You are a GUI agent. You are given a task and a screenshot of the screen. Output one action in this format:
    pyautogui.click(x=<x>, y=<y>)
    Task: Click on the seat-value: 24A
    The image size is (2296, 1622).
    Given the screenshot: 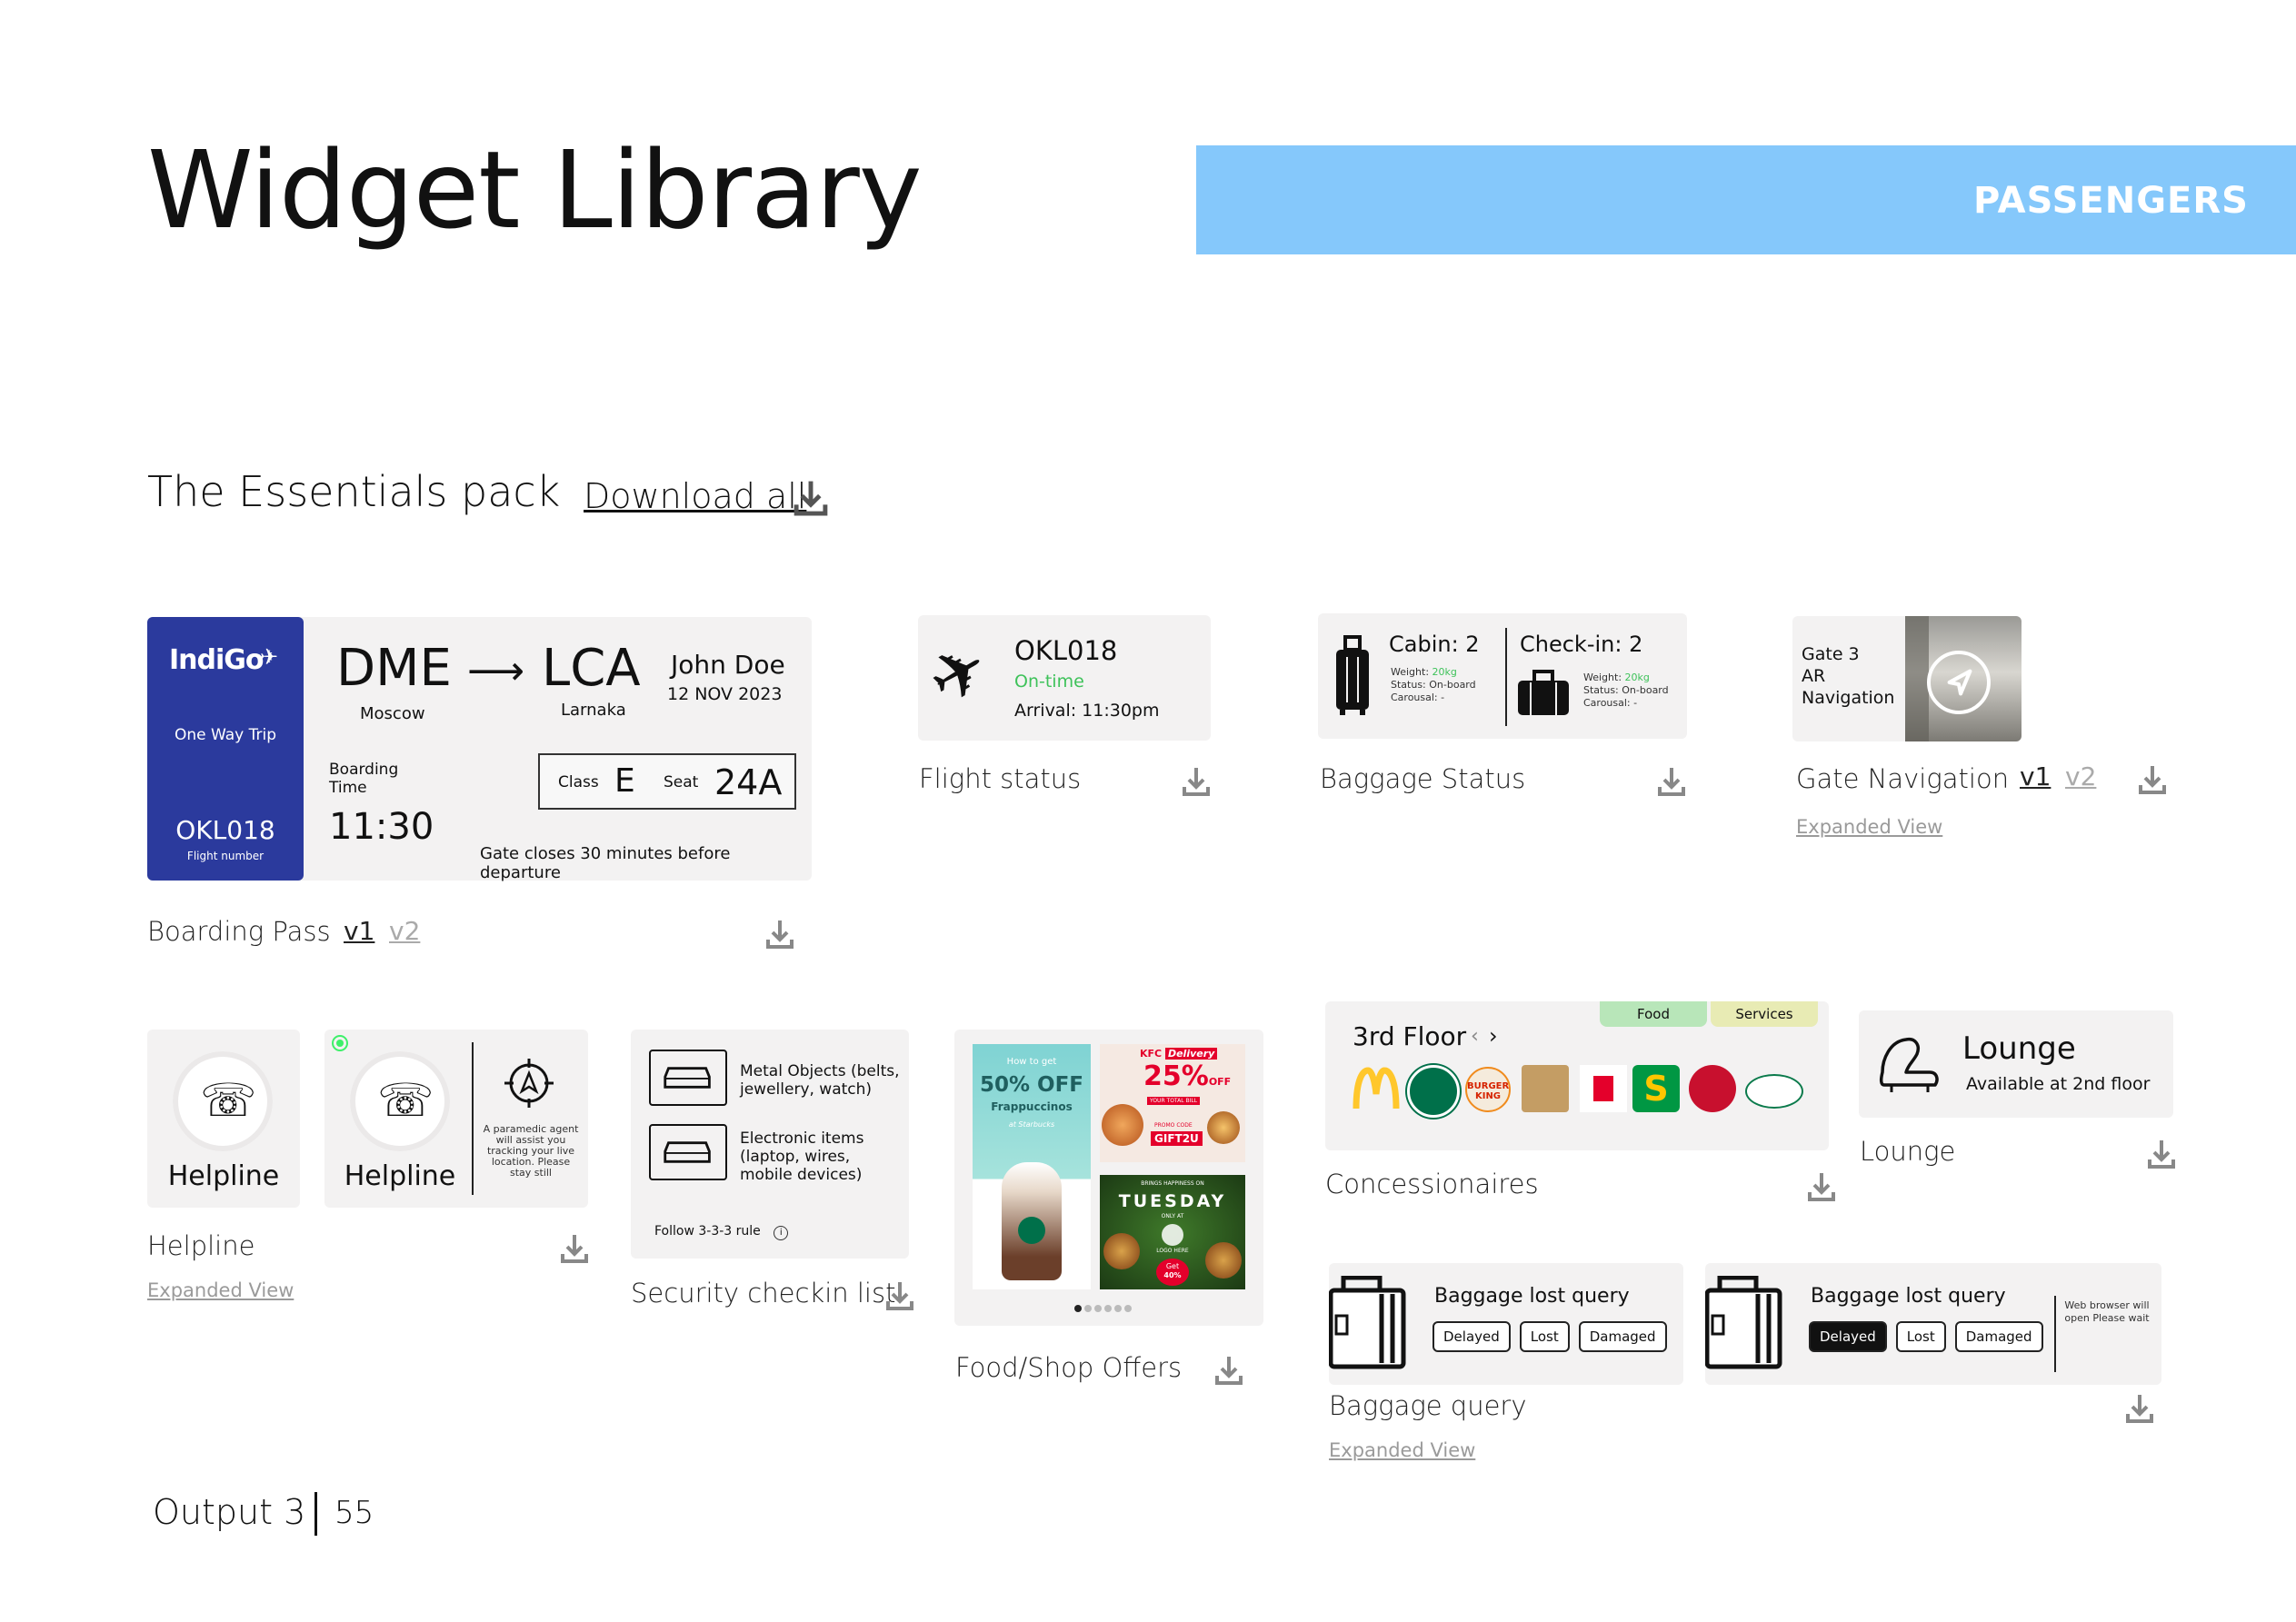 What is the action you would take?
    pyautogui.click(x=748, y=782)
    